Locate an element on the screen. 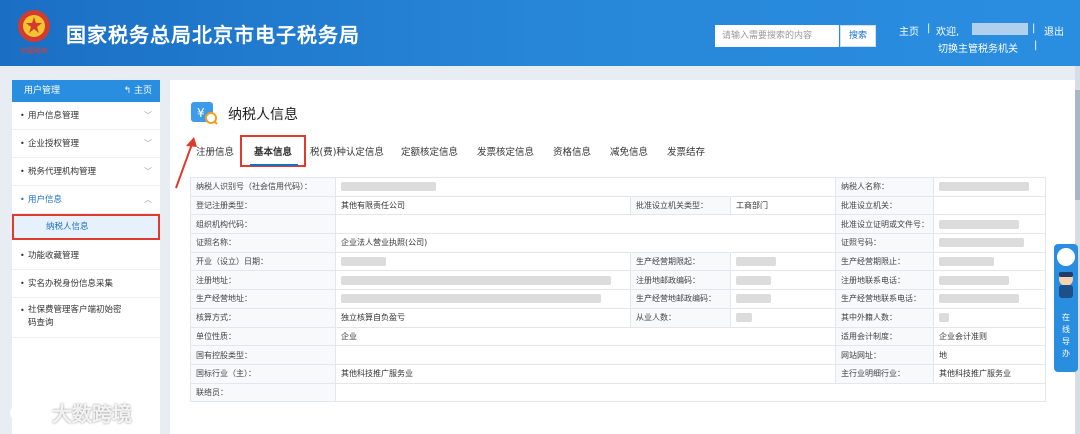 This screenshot has height=434, width=1080. back-arrow-icon: ↰ is located at coordinates (127, 91).